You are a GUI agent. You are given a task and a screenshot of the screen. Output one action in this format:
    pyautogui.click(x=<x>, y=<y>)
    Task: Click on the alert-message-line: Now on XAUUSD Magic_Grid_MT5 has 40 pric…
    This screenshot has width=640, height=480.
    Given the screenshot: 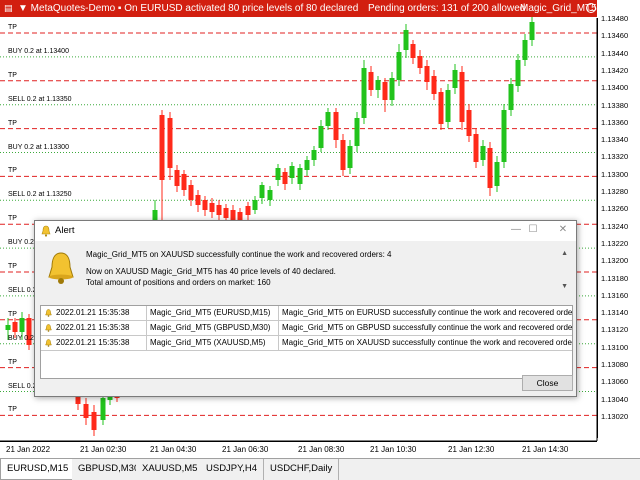 What is the action you would take?
    pyautogui.click(x=211, y=271)
    